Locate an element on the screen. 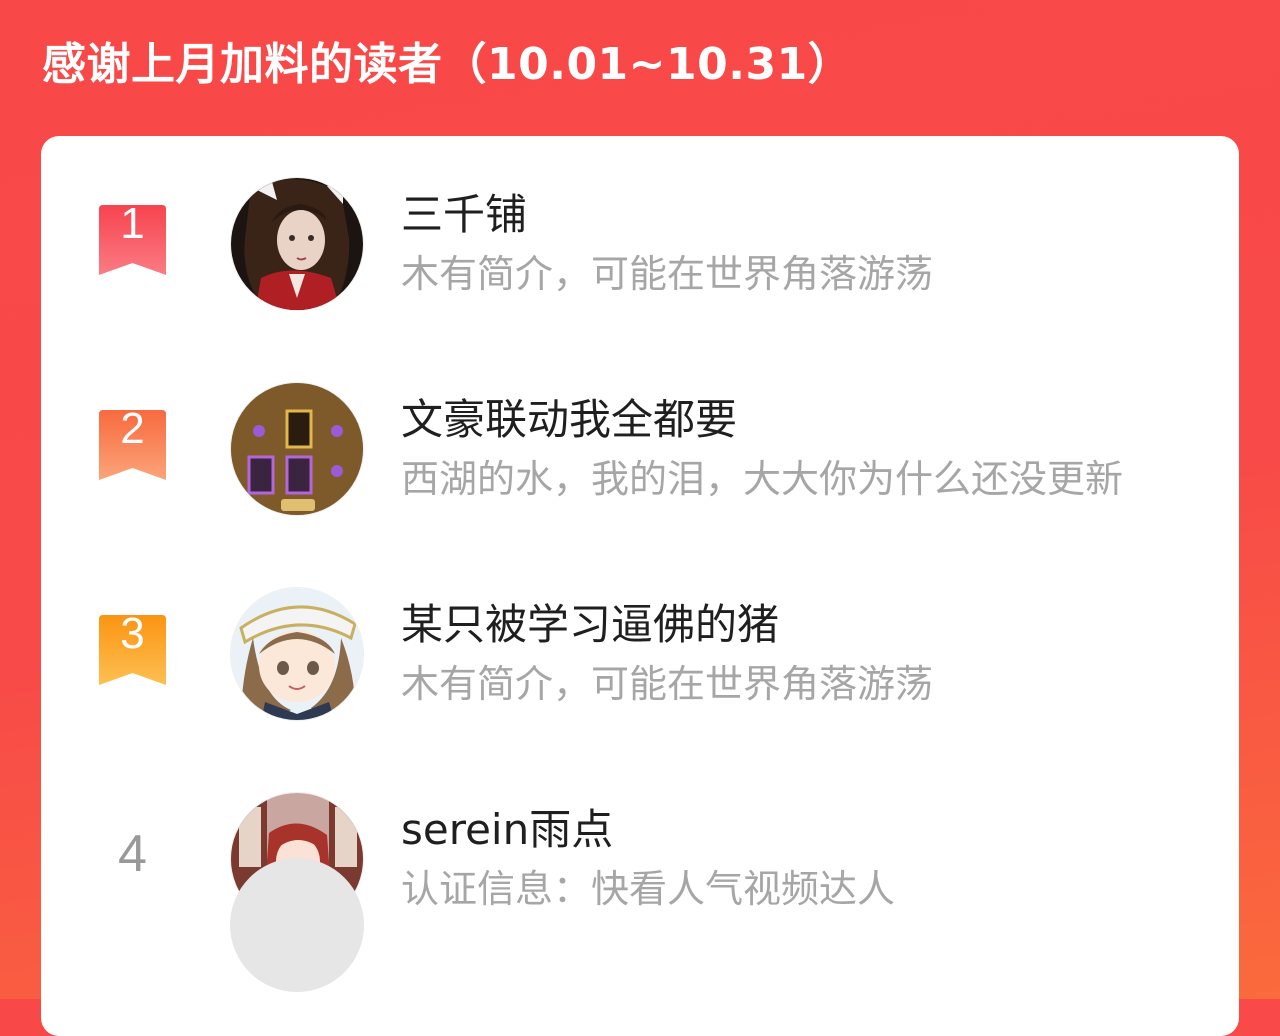 Image resolution: width=1280 pixels, height=1036 pixels. rank-badge-bronze: 3 is located at coordinates (132, 647).